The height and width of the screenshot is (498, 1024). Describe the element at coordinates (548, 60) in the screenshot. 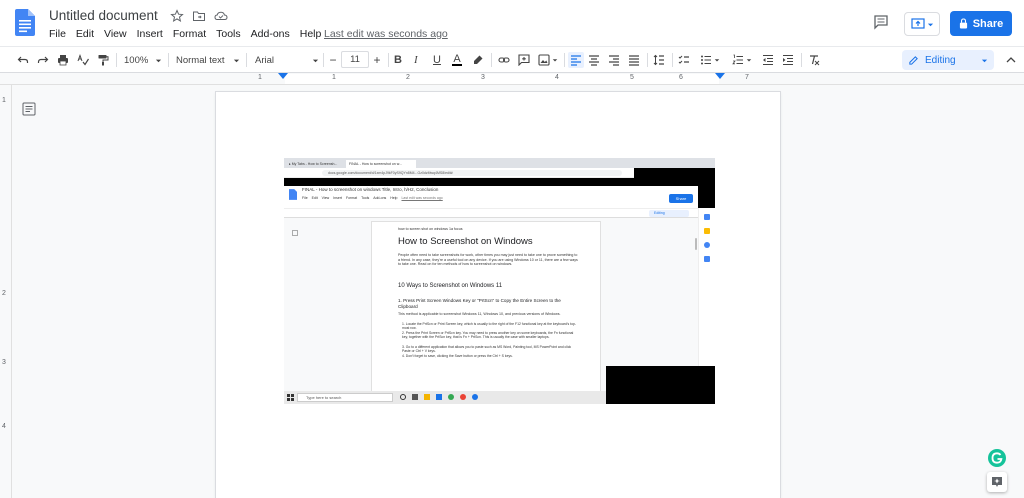

I see `insert-image-button` at that location.